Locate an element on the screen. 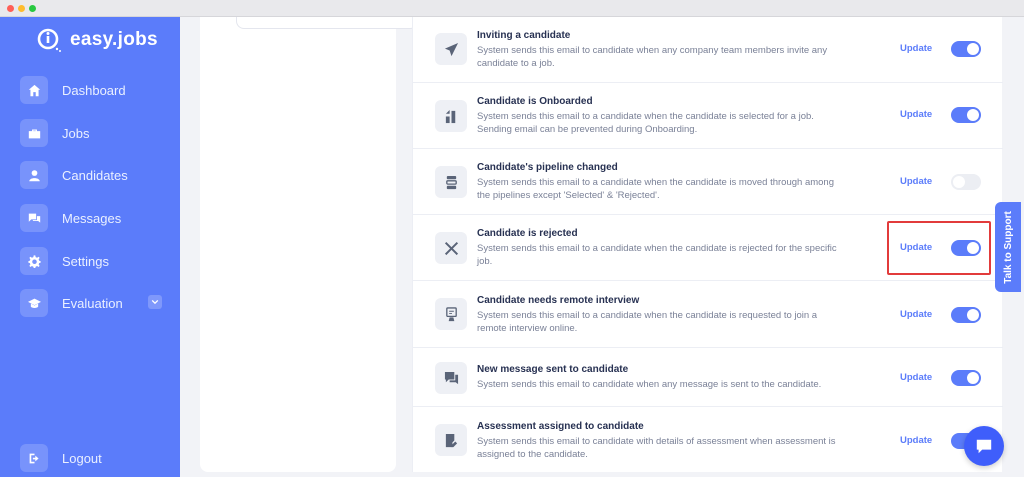 This screenshot has height=477, width=1024. home-icon is located at coordinates (34, 90).